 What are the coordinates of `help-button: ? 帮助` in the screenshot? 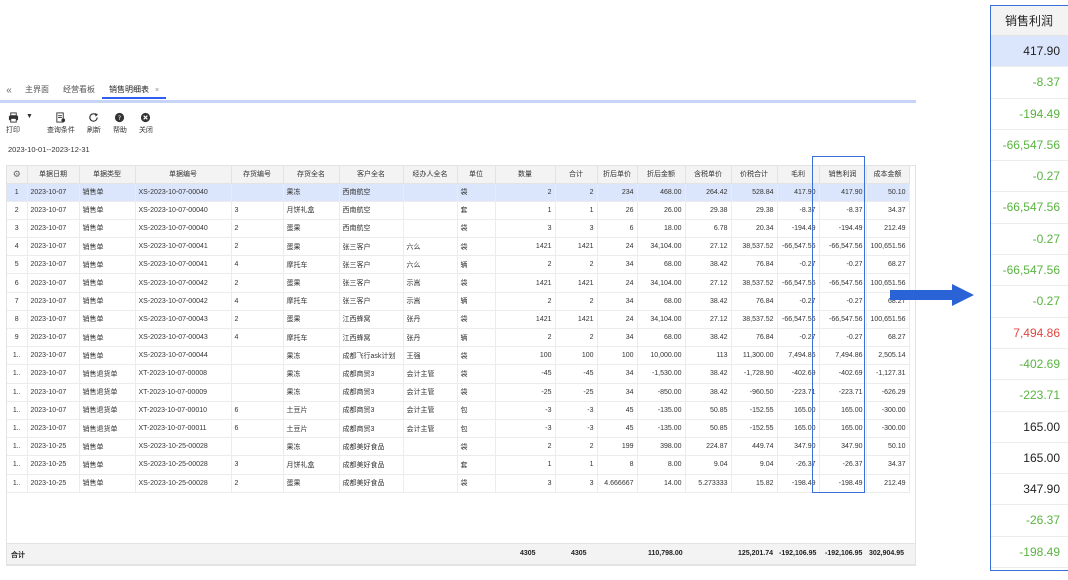 It's located at (120, 123).